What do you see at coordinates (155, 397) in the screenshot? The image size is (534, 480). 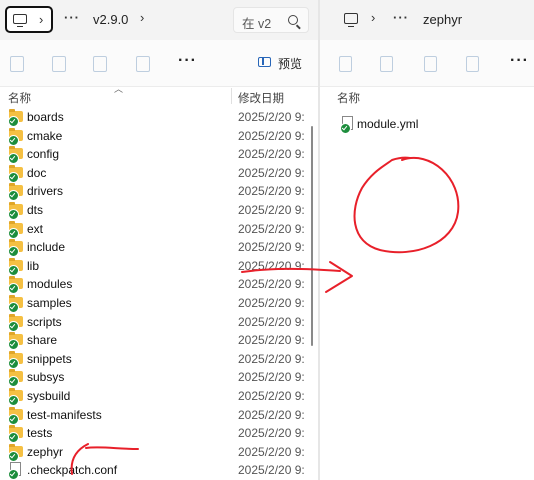 I see `list-item: sysbuild 2025/2/20 9:` at bounding box center [155, 397].